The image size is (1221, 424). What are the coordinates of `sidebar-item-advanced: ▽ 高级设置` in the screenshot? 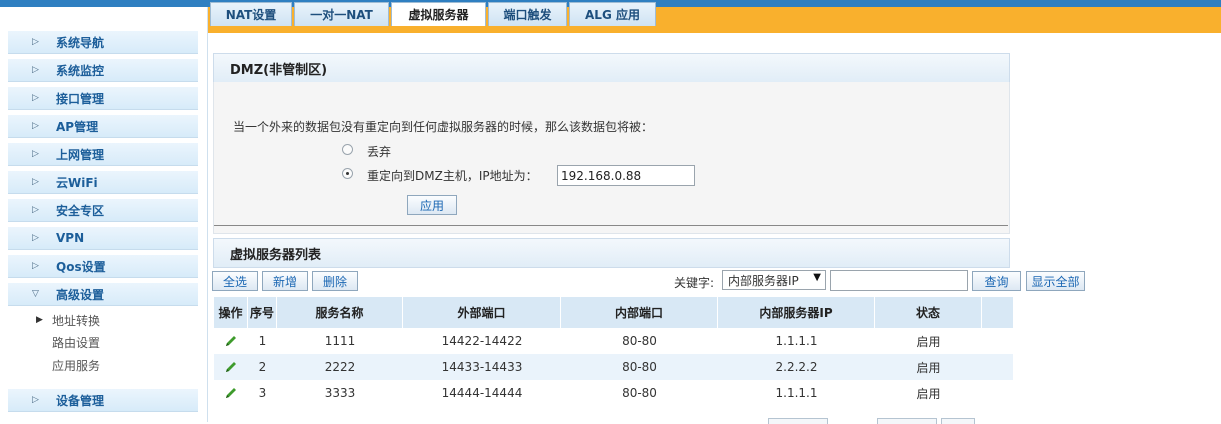 It's located at (103, 294).